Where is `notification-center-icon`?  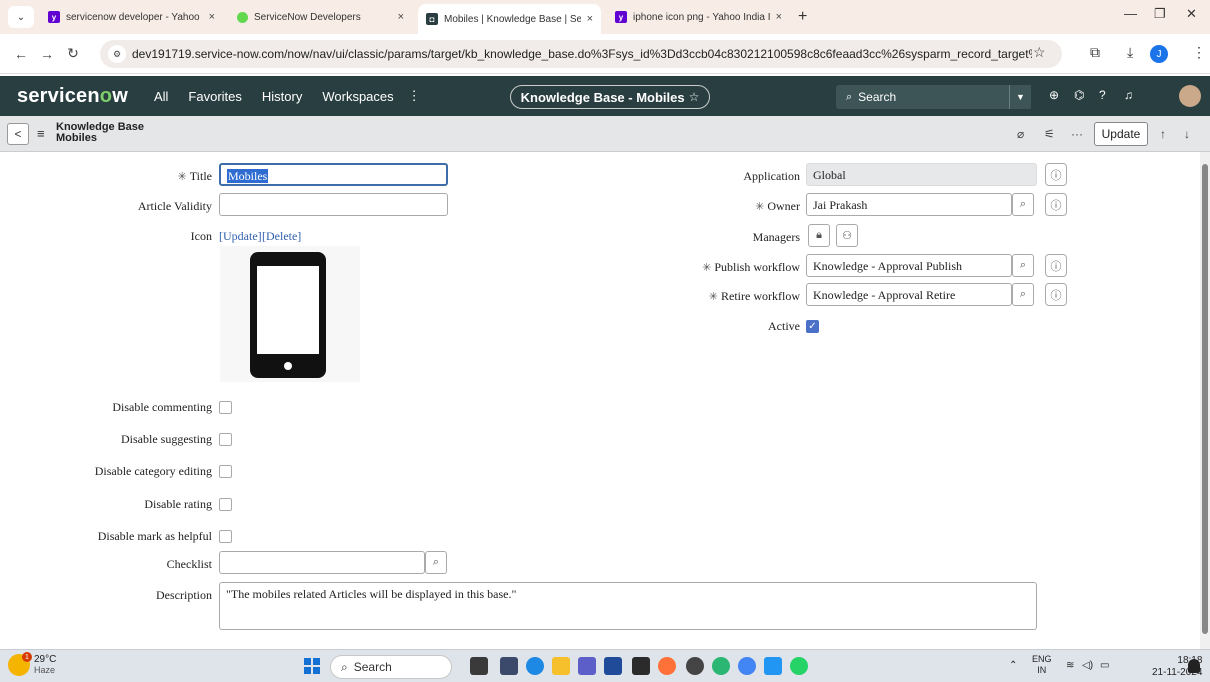 notification-center-icon is located at coordinates (1194, 666).